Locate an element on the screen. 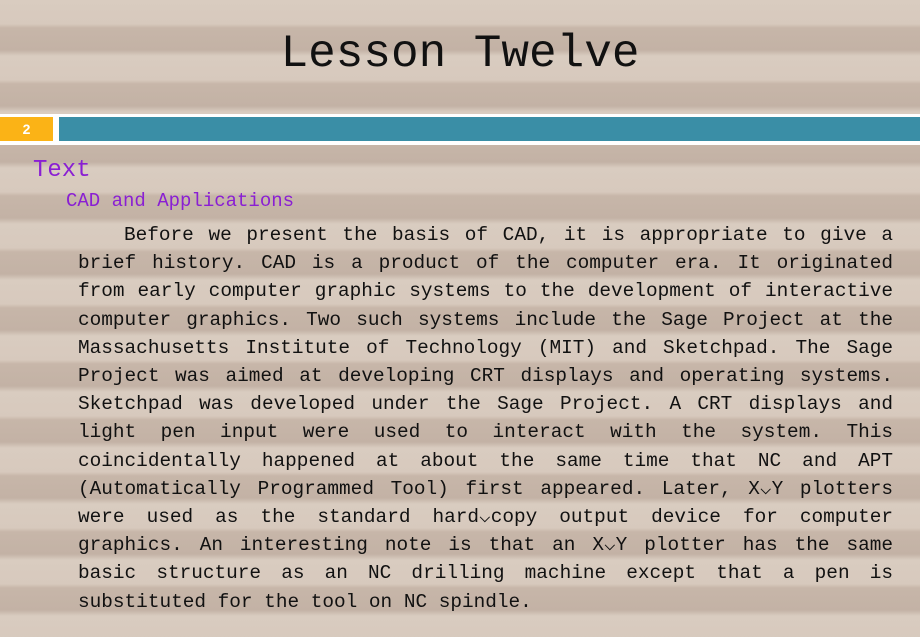  slide-number-badge: 2 is located at coordinates (26, 129).